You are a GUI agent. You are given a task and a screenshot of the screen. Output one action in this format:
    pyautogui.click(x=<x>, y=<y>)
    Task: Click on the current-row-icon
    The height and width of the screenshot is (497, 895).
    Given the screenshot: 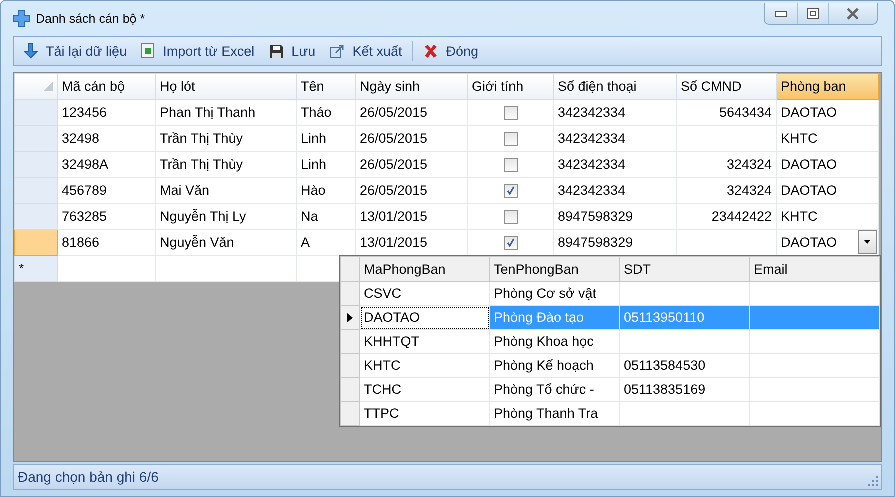 What is the action you would take?
    pyautogui.click(x=350, y=317)
    